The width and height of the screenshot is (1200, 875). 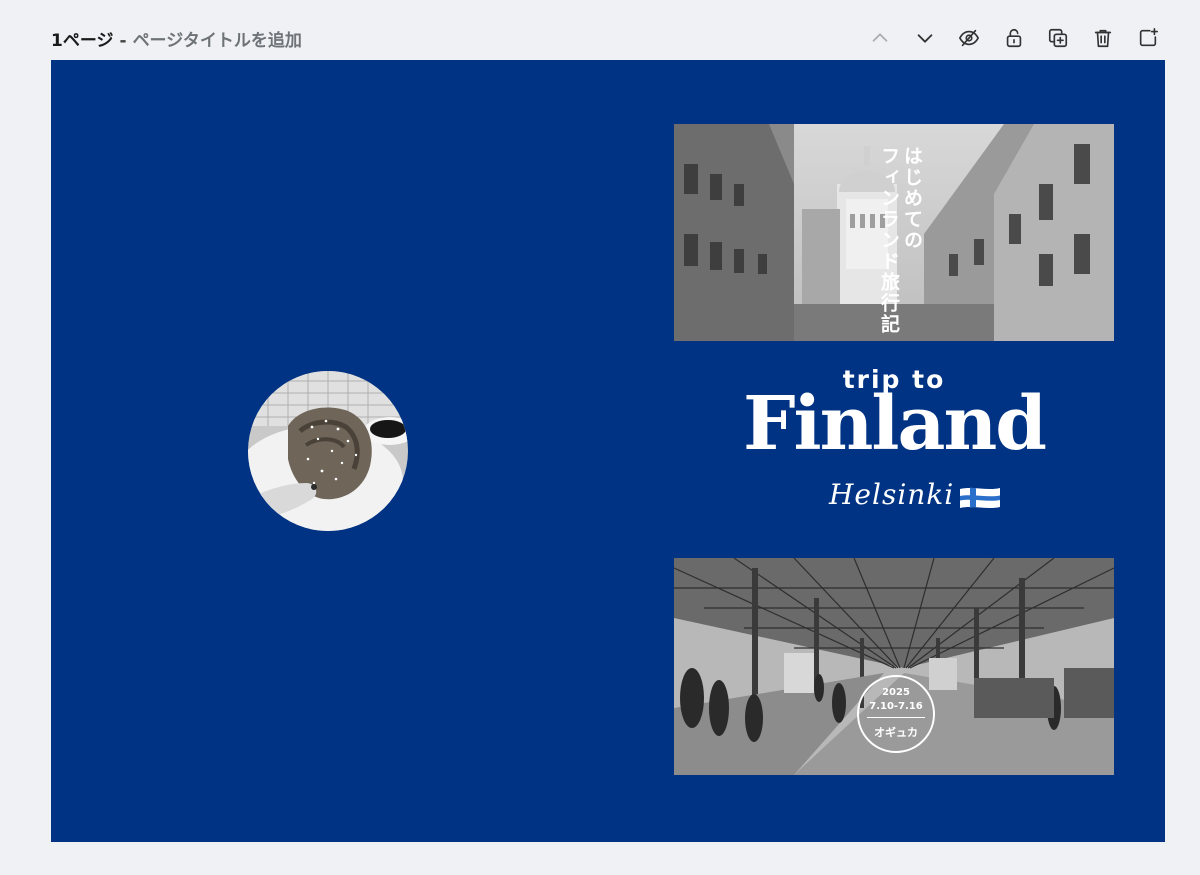 I want to click on move-page-down-button, so click(x=925, y=38).